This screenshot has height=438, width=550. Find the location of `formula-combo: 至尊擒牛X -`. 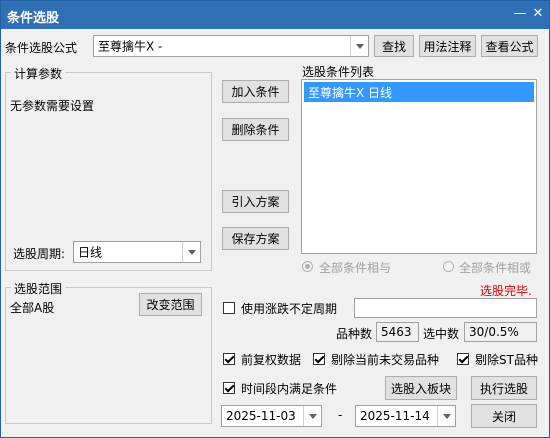

formula-combo: 至尊擒牛X - is located at coordinates (231, 46).